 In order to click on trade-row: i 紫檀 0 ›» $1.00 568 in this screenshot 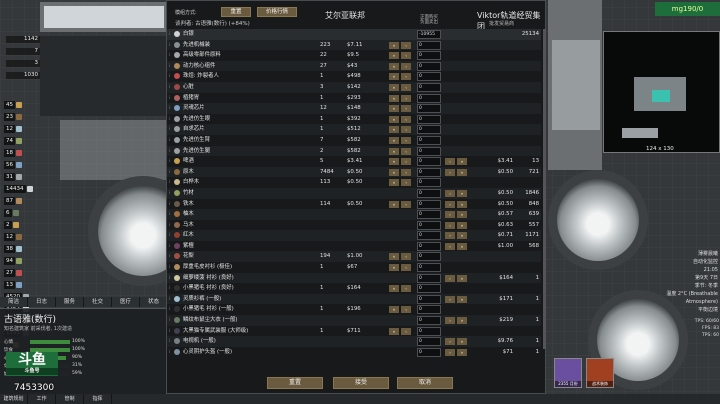, I will do `click(354, 246)`.